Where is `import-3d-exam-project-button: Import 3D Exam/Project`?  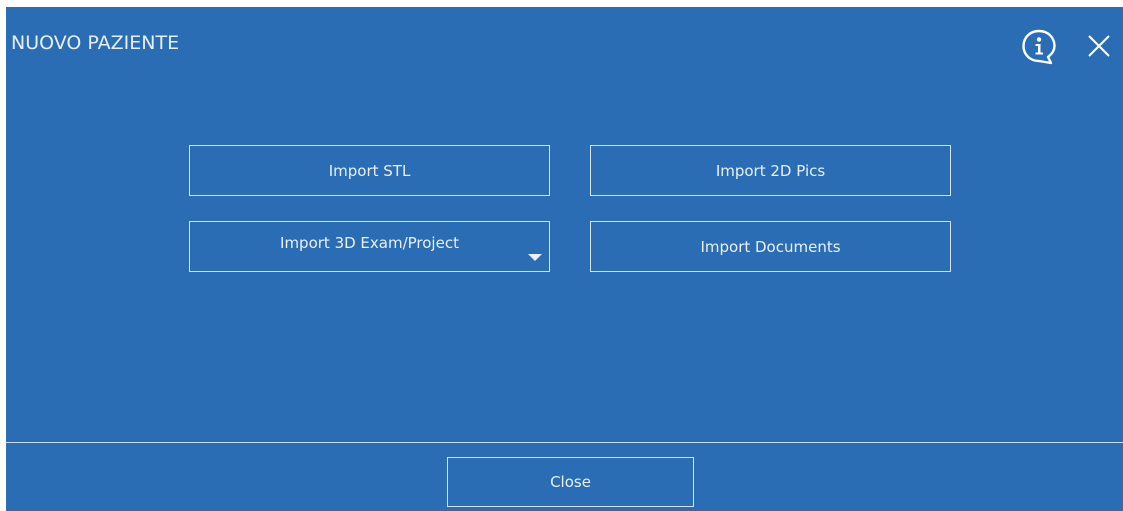
import-3d-exam-project-button: Import 3D Exam/Project is located at coordinates (369, 246).